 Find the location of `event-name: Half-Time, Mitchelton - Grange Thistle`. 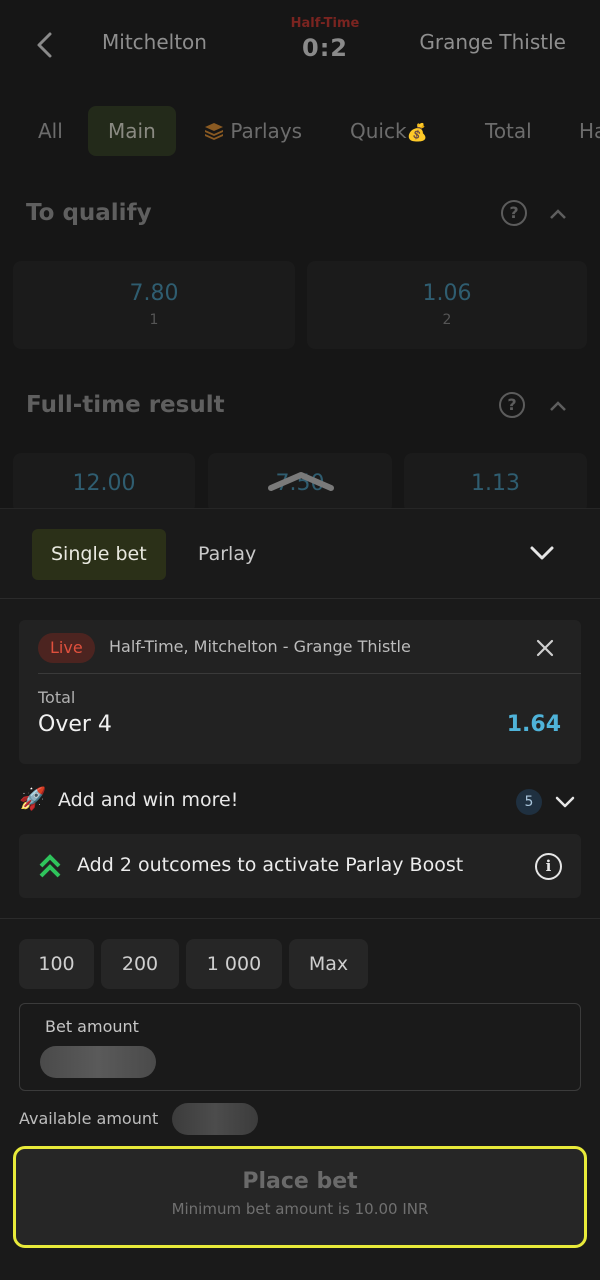

event-name: Half-Time, Mitchelton - Grange Thistle is located at coordinates (260, 646).